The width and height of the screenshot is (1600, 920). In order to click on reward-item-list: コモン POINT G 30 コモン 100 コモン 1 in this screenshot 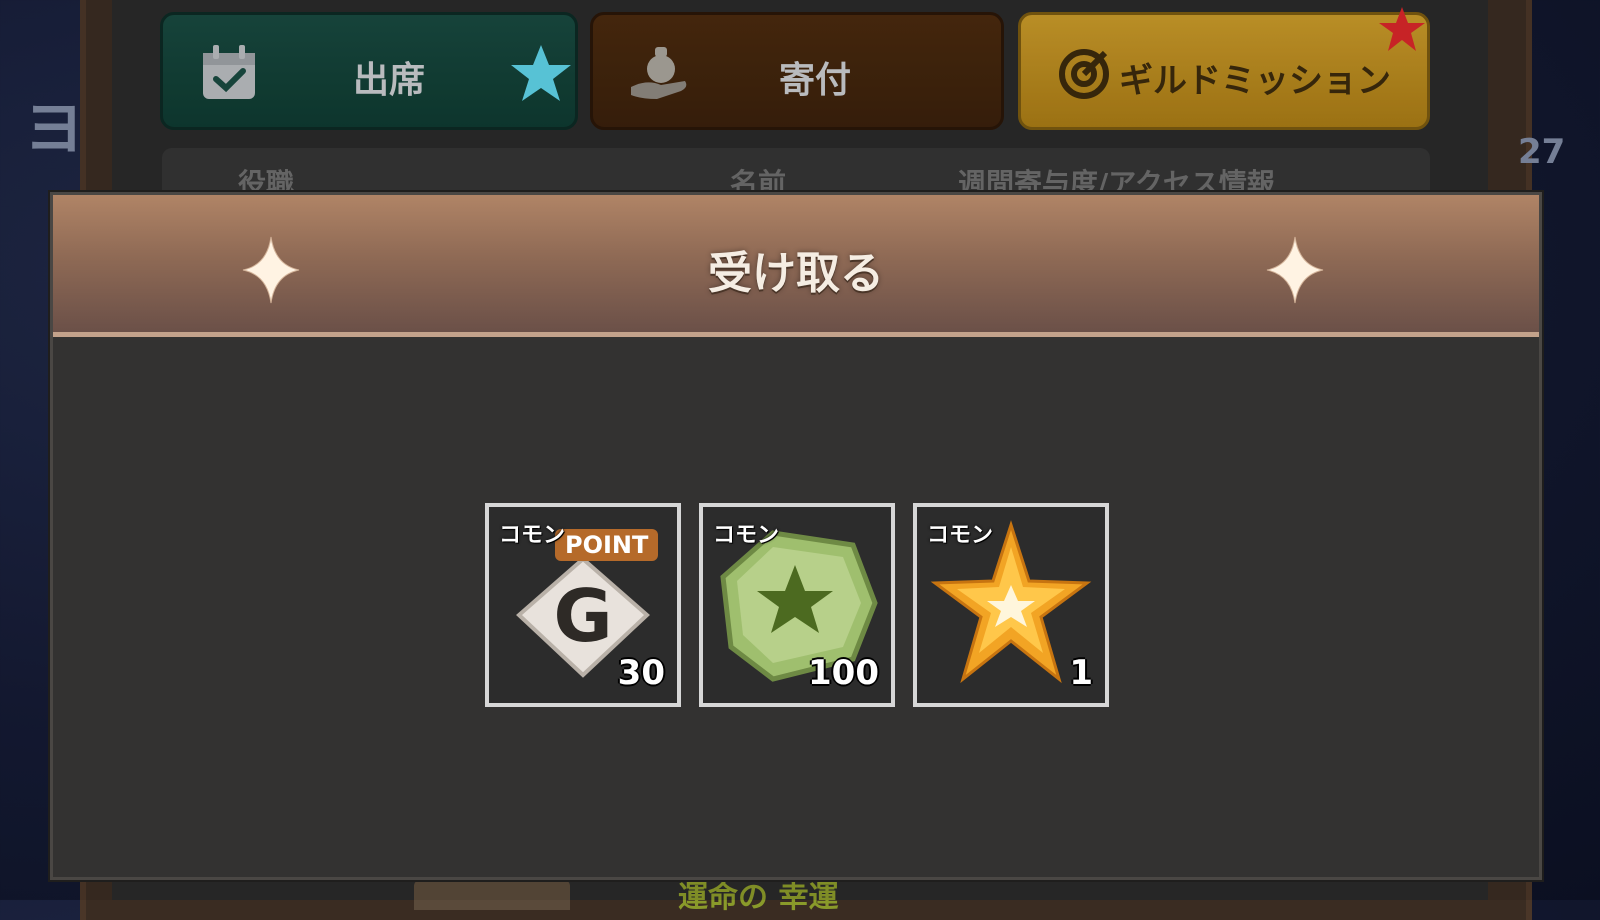, I will do `click(797, 605)`.